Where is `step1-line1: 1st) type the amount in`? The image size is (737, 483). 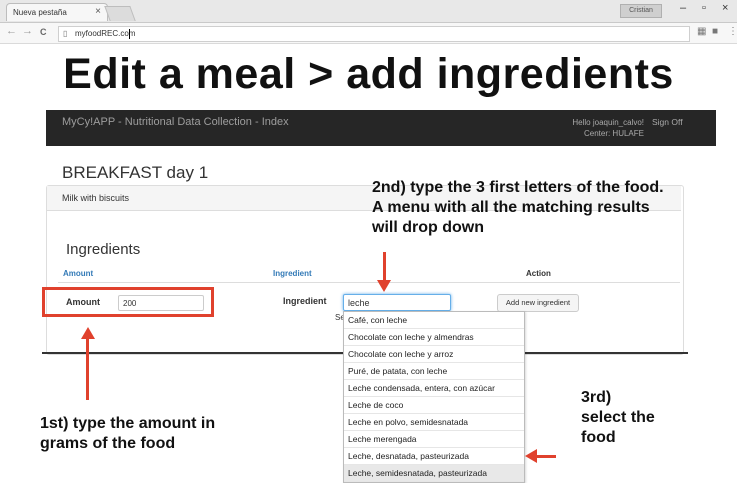 step1-line1: 1st) type the amount in is located at coordinates (128, 423).